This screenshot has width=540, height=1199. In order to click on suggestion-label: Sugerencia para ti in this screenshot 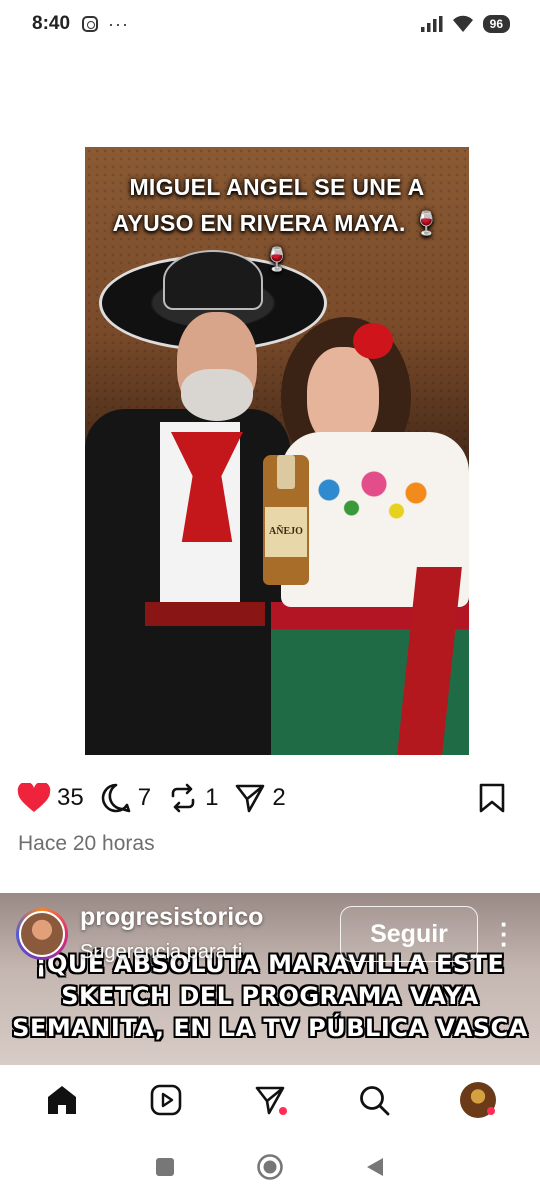, I will do `click(161, 952)`.